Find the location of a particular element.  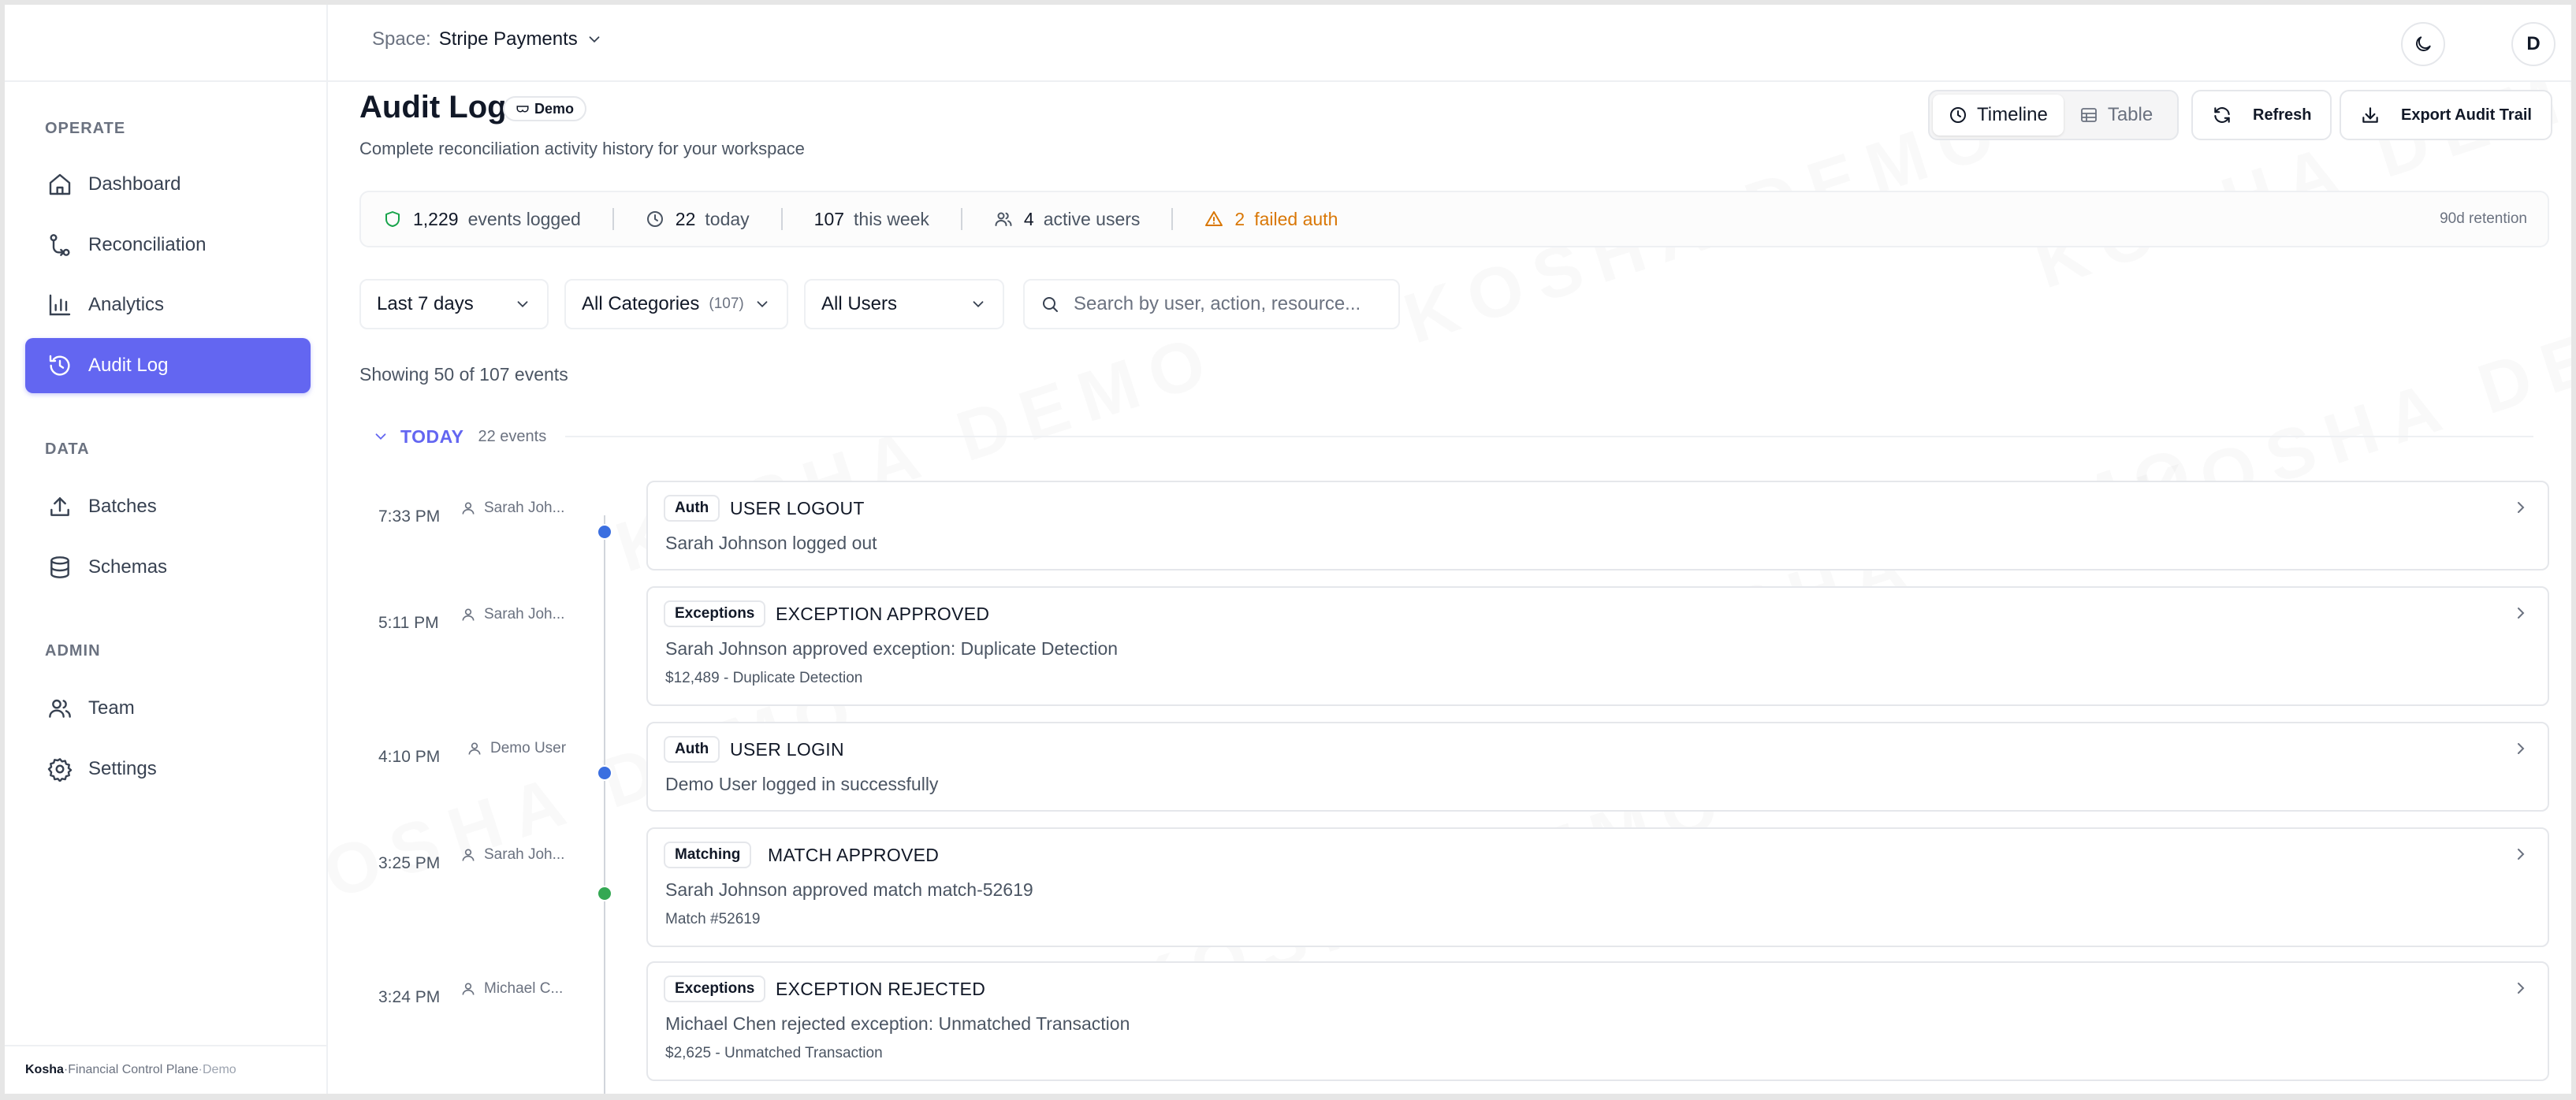

sidebar-item-label: Analytics is located at coordinates (126, 304).